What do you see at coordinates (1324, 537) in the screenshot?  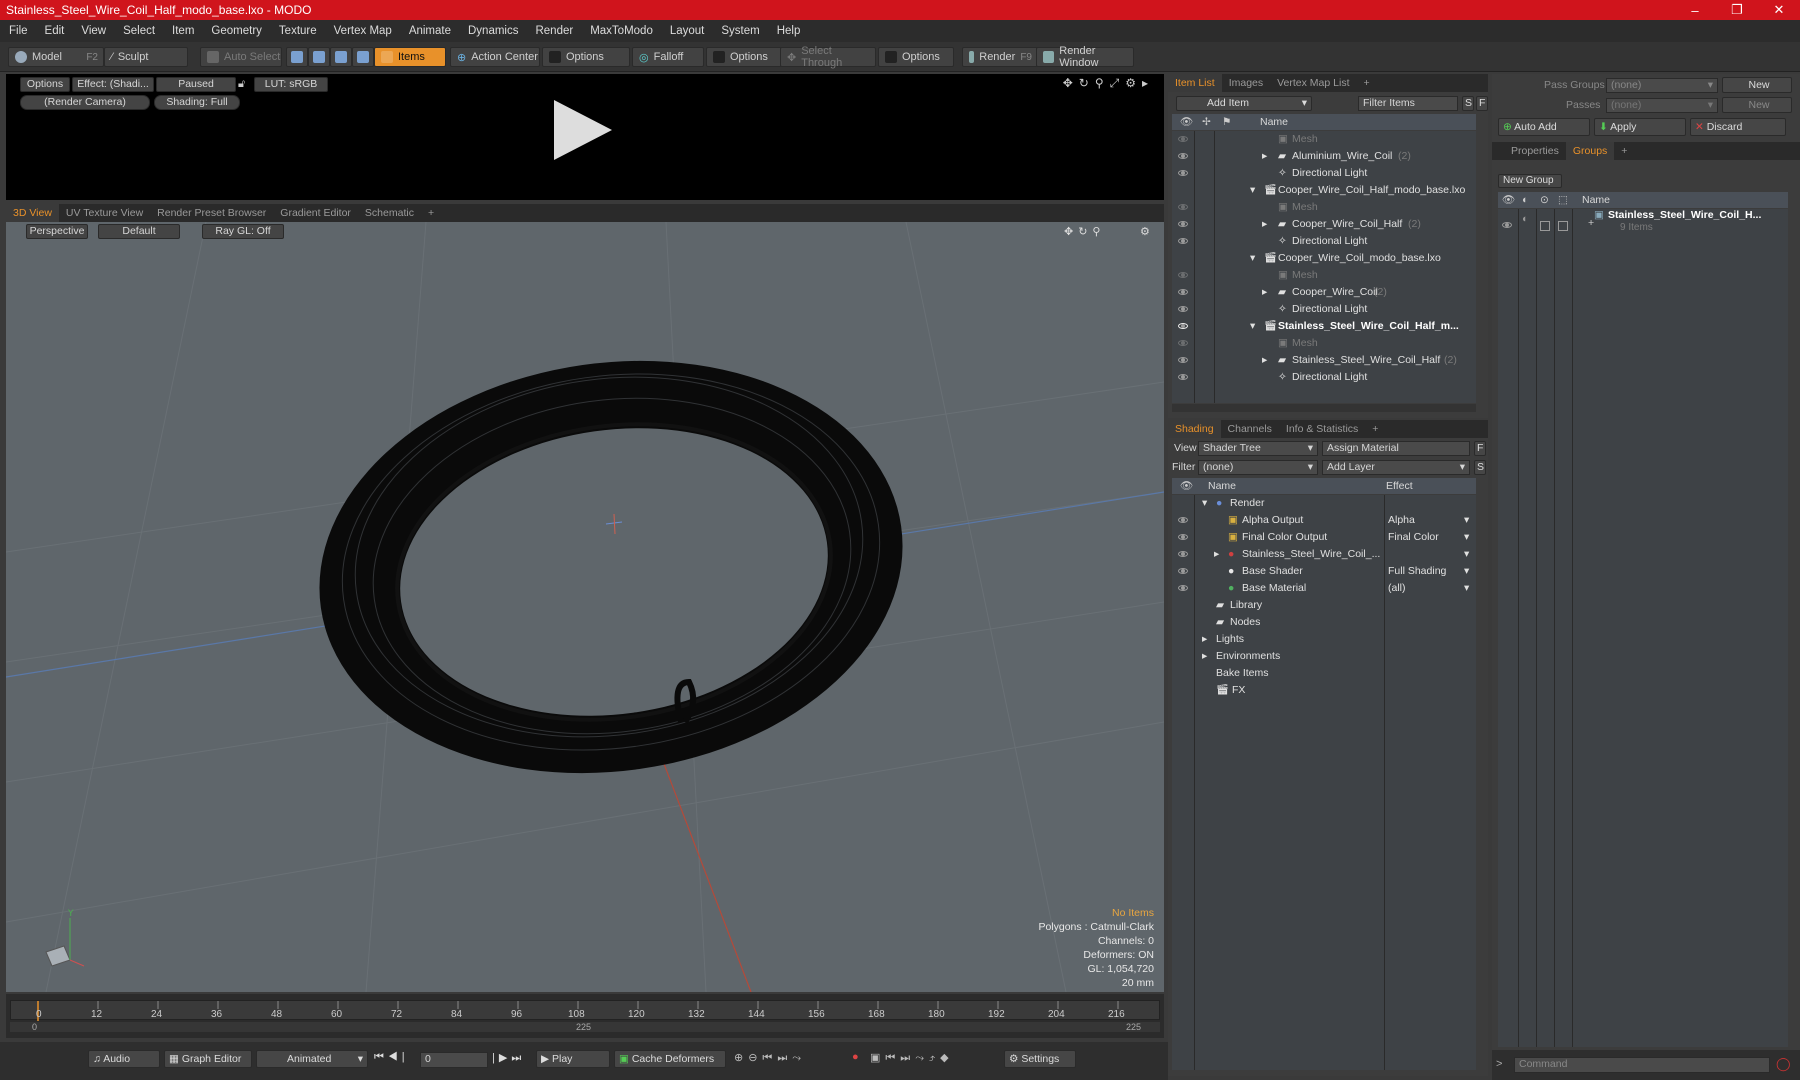 I see `shader-row: ▣ Final Color Output Final Color ▾` at bounding box center [1324, 537].